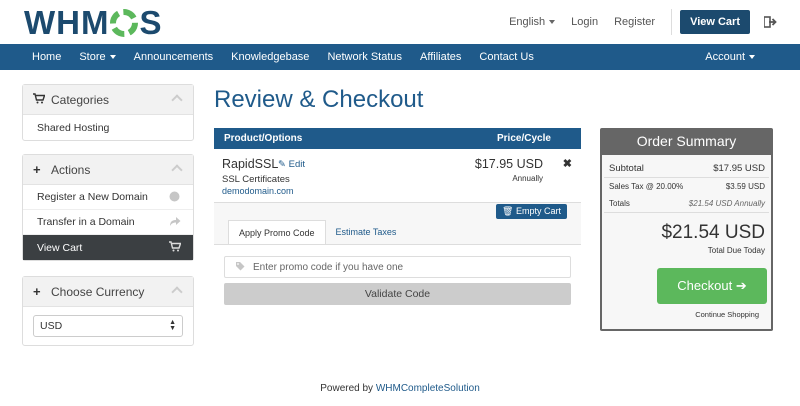  What do you see at coordinates (172, 325) in the screenshot?
I see `select-arrows-icon: ▲ ▼` at bounding box center [172, 325].